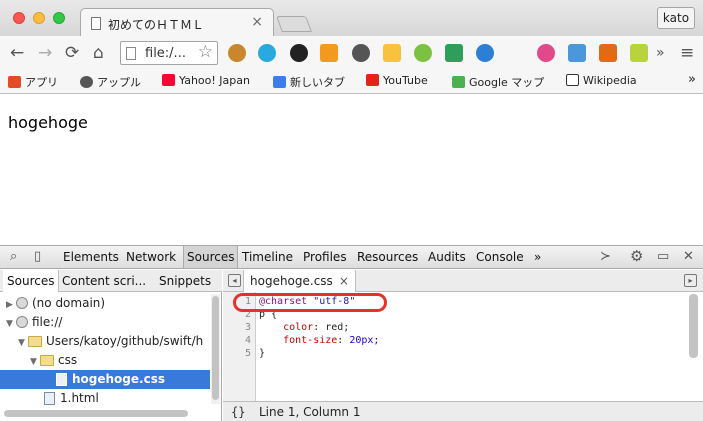 The height and width of the screenshot is (421, 703). Describe the element at coordinates (151, 257) in the screenshot. I see `tab-network: Network` at that location.